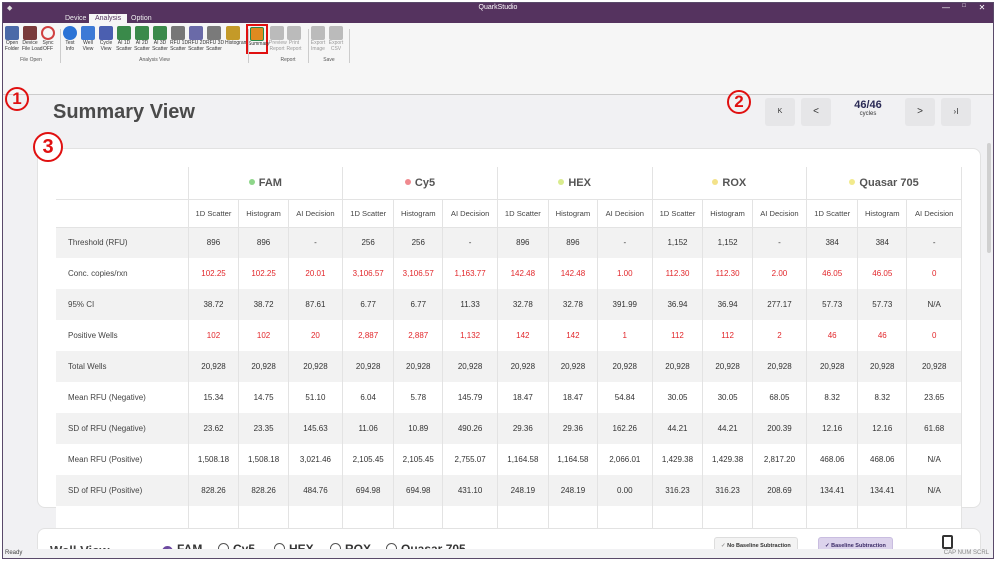 Image resolution: width=996 pixels, height=561 pixels. What do you see at coordinates (368, 335) in the screenshot?
I see `table-cell: 2,887` at bounding box center [368, 335].